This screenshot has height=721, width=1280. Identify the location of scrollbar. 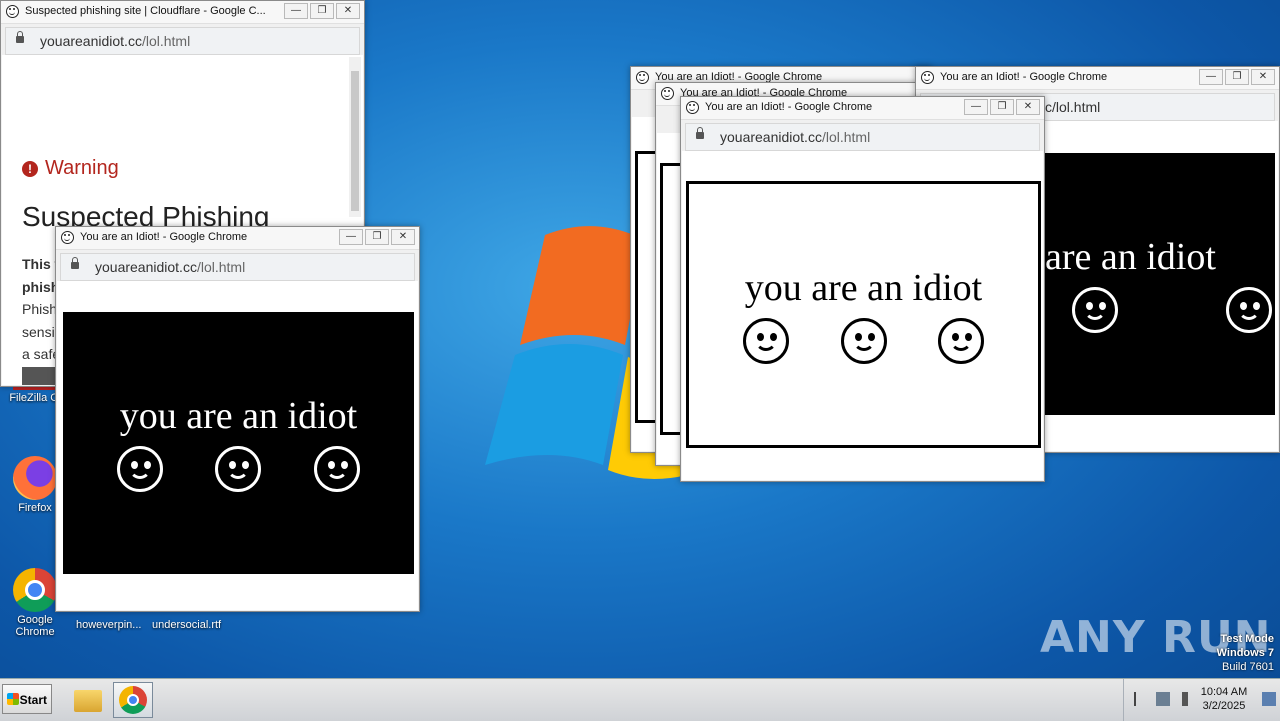
(355, 137).